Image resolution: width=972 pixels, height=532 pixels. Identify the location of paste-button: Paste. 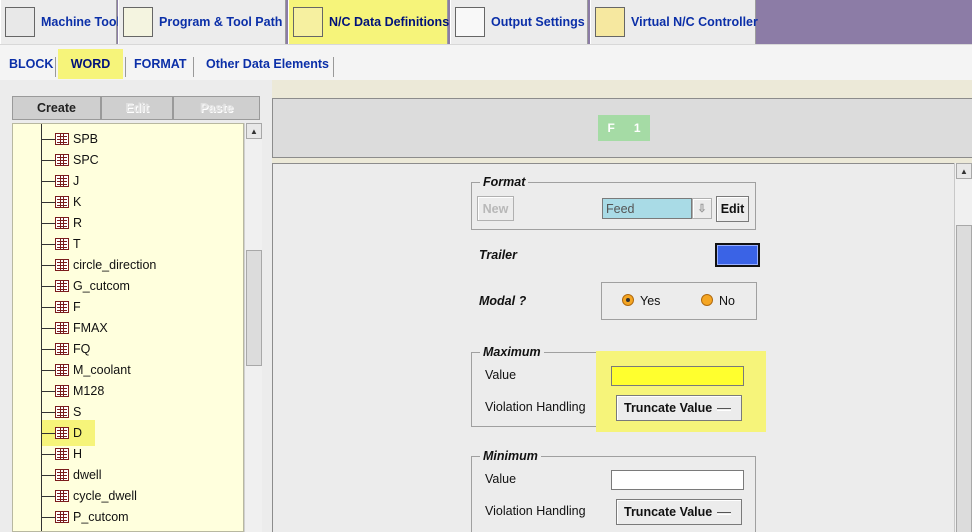
(216, 108).